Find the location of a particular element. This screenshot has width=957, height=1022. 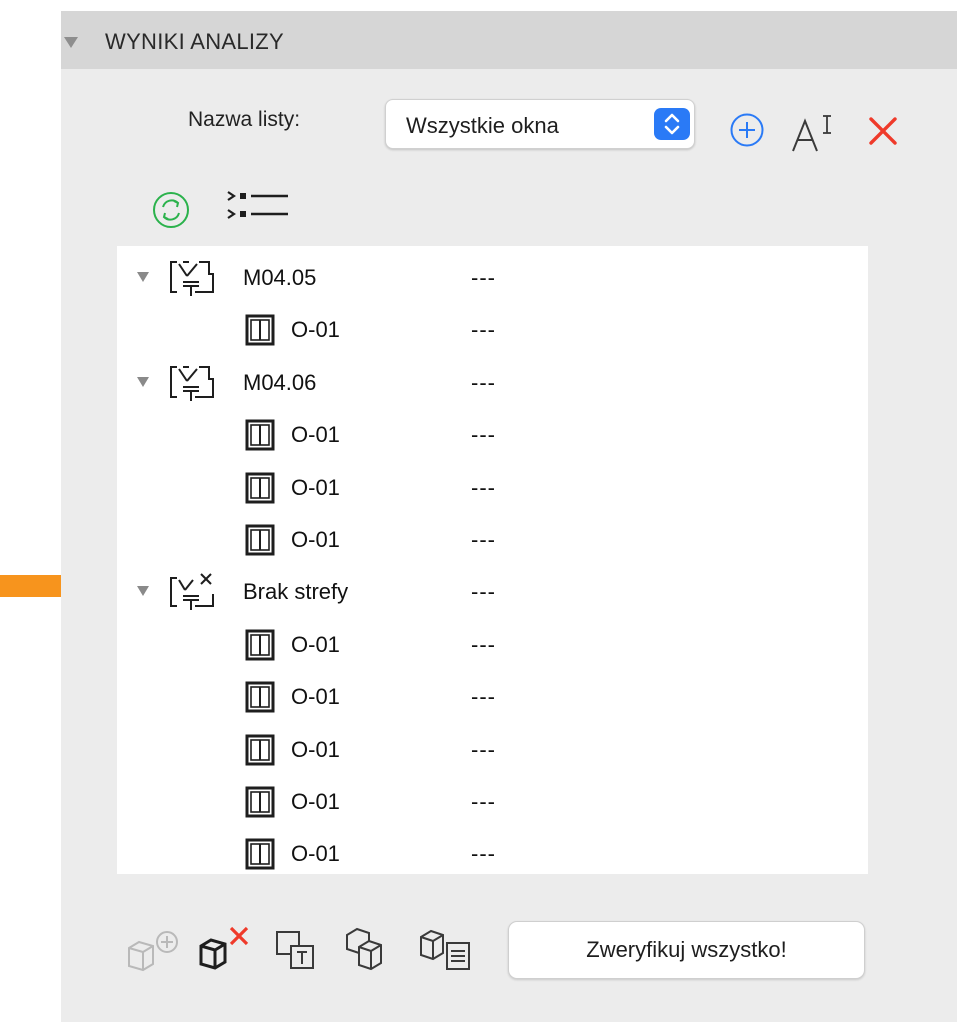

select-zone-icon is located at coordinates (297, 950).